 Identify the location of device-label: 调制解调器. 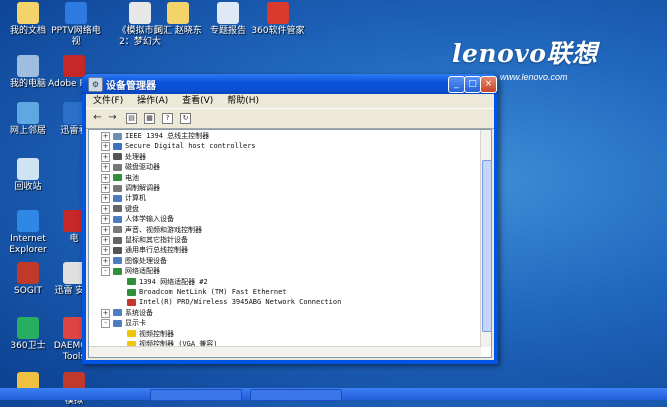
(142, 188).